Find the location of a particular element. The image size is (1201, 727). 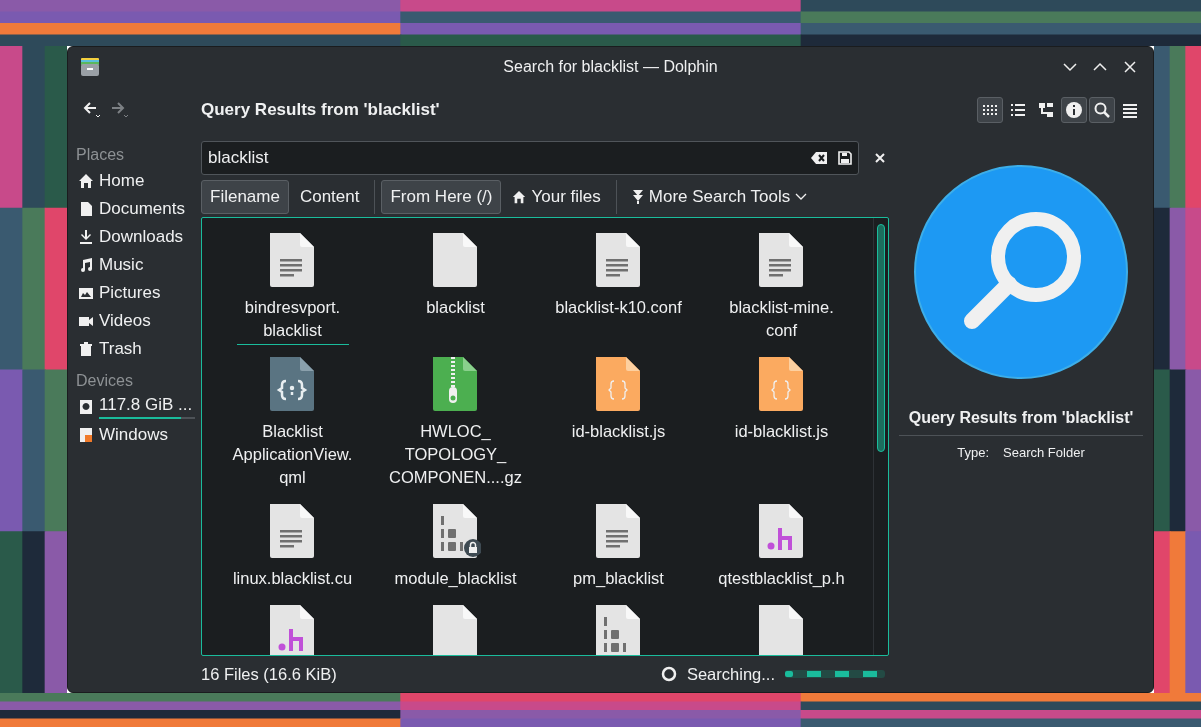

place-item: Documents is located at coordinates (138, 209).